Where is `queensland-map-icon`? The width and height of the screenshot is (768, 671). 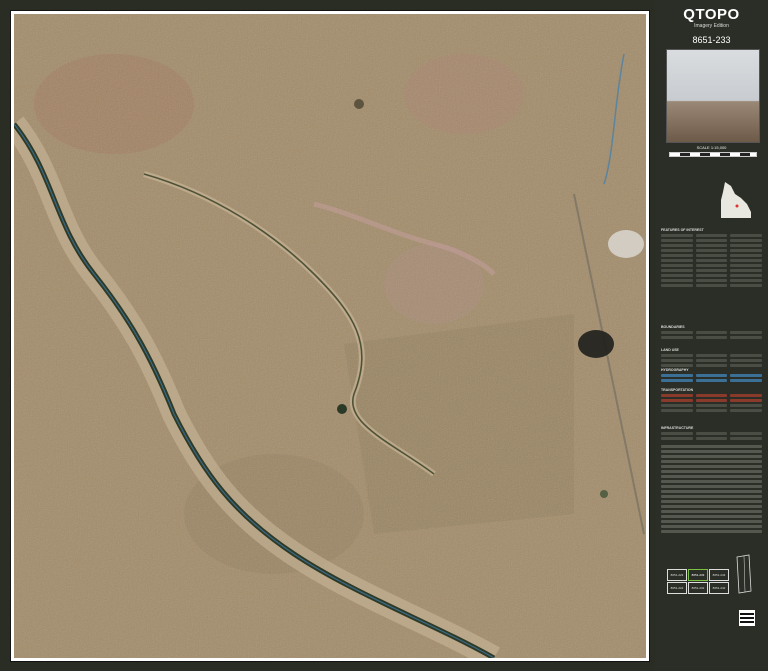
queensland-map-icon is located at coordinates (736, 200).